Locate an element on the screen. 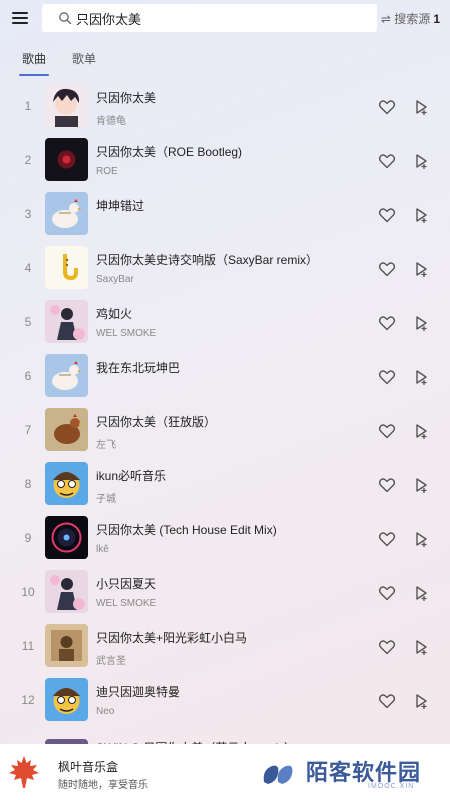  watermark-subtext: IMOOC.XIN is located at coordinates (391, 786).